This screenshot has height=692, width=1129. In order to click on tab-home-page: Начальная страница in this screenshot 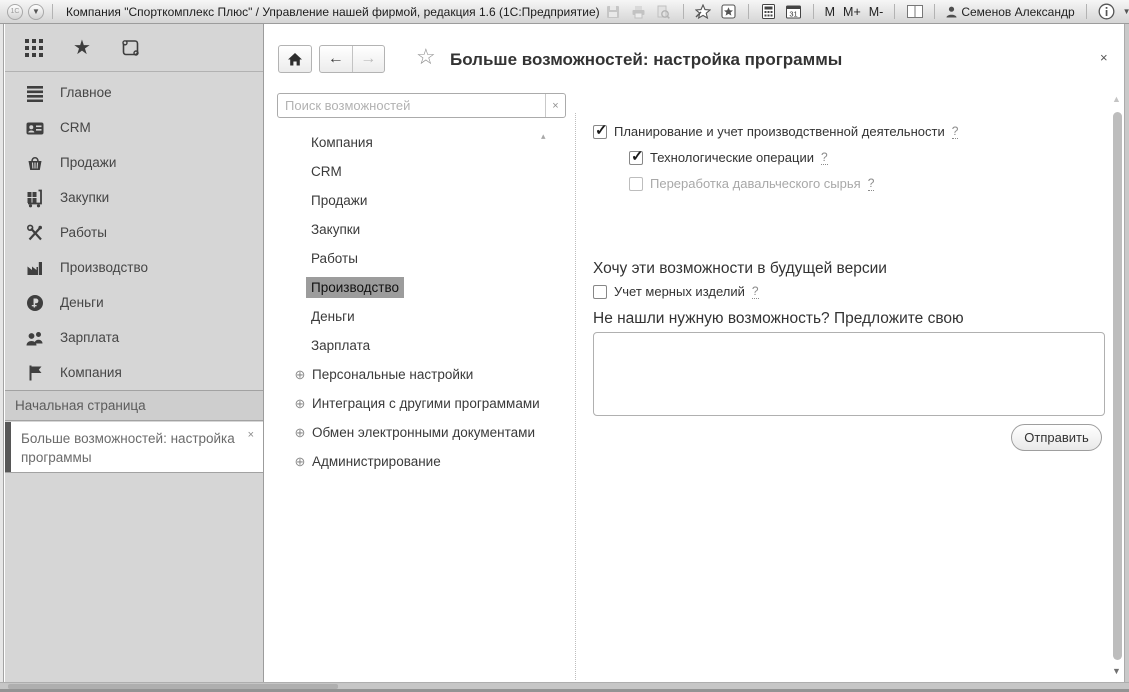, I will do `click(134, 405)`.